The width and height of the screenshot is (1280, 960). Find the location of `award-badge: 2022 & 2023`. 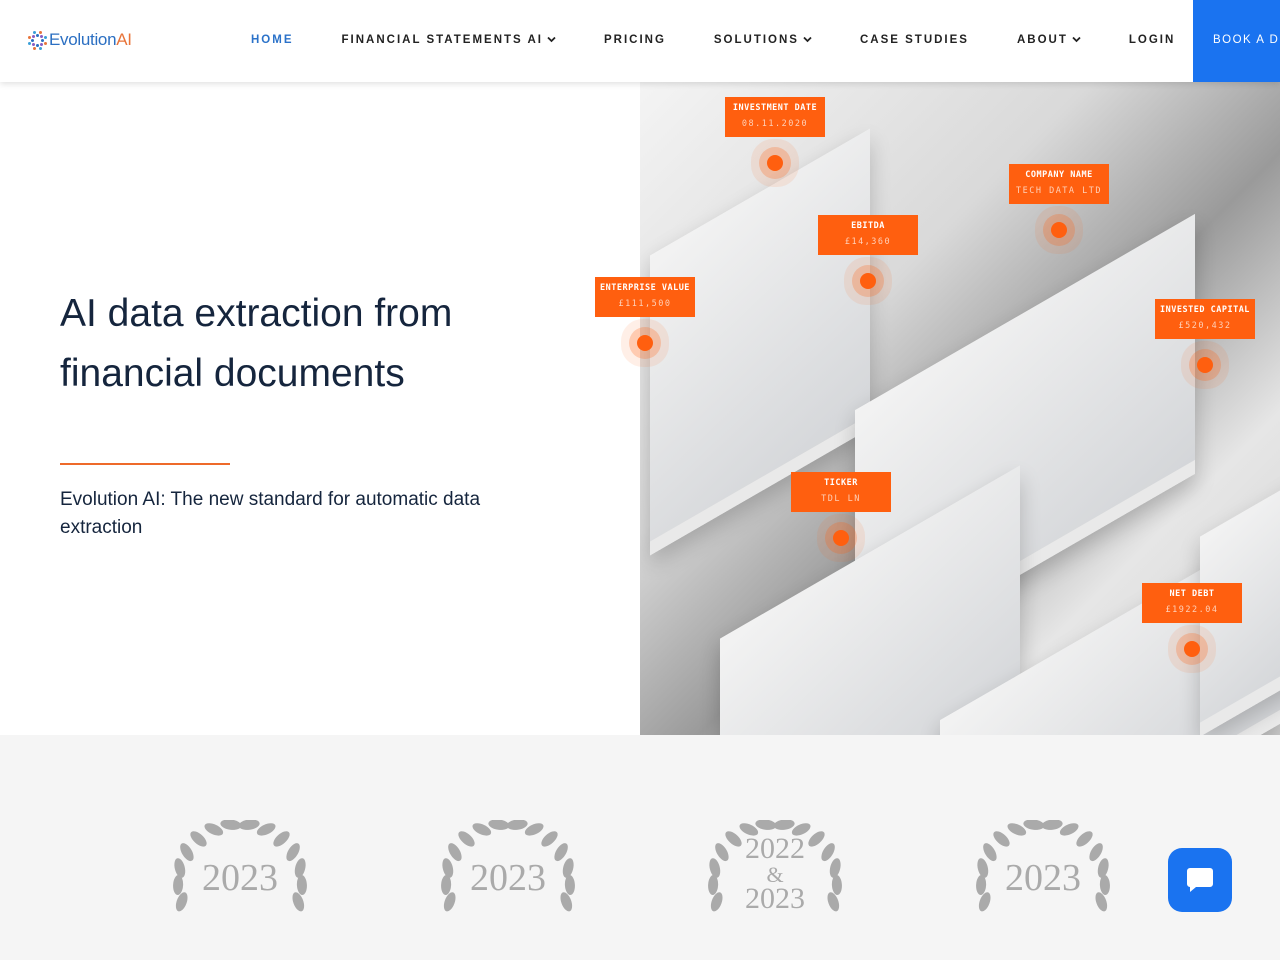

award-badge: 2022 & 2023 is located at coordinates (775, 887).